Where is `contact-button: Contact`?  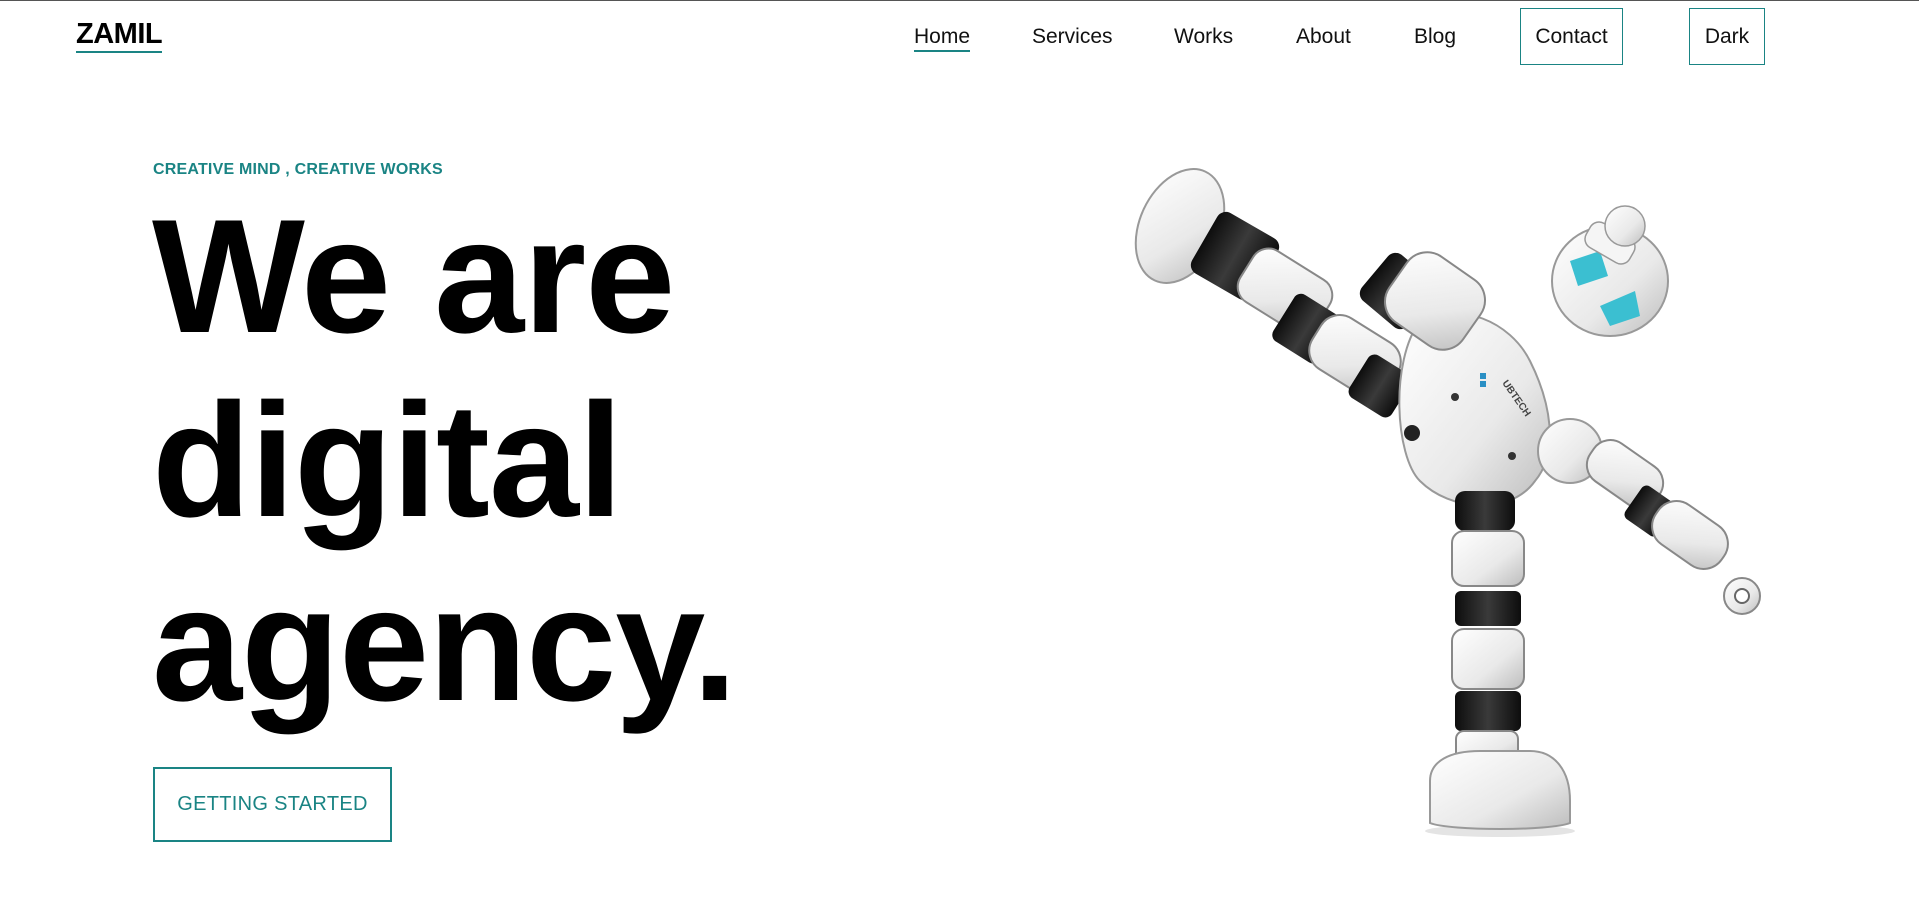 contact-button: Contact is located at coordinates (1571, 36).